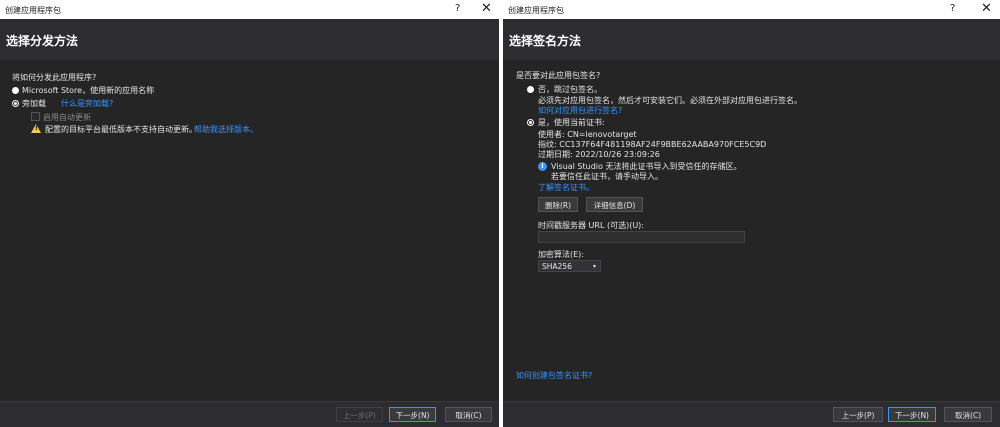 The width and height of the screenshot is (1000, 427). Describe the element at coordinates (249, 9) in the screenshot. I see `left-titlebar: 创建应用程序包 ? ✕` at that location.